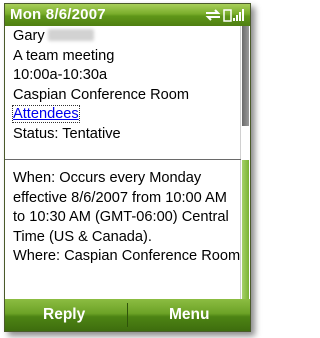 The image size is (320, 338). What do you see at coordinates (189, 315) in the screenshot?
I see `menu-softkey: Menu` at bounding box center [189, 315].